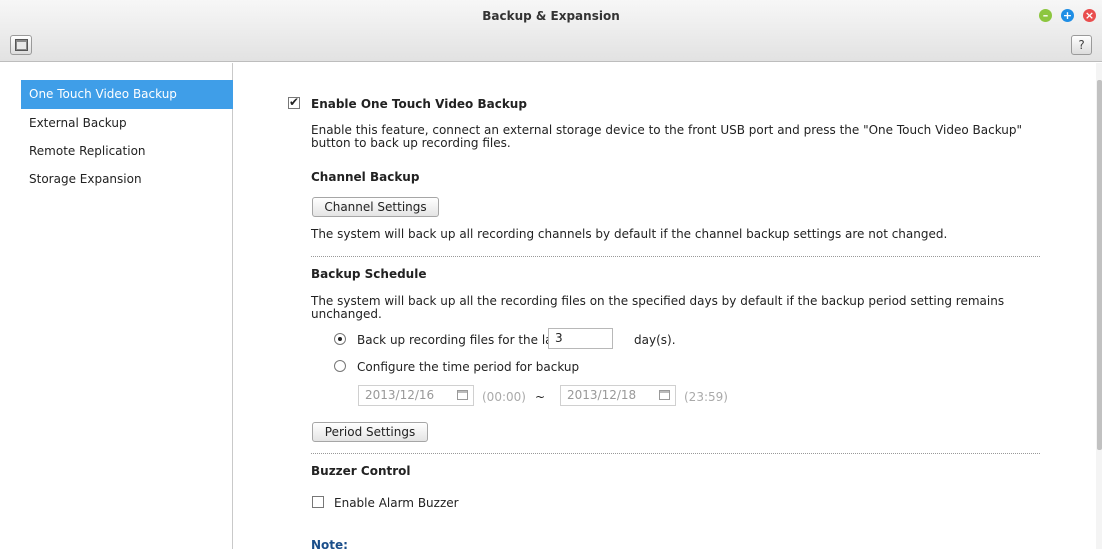 The image size is (1102, 552). I want to click on enable-one-touch-label: Enable One Touch Video Backup, so click(419, 104).